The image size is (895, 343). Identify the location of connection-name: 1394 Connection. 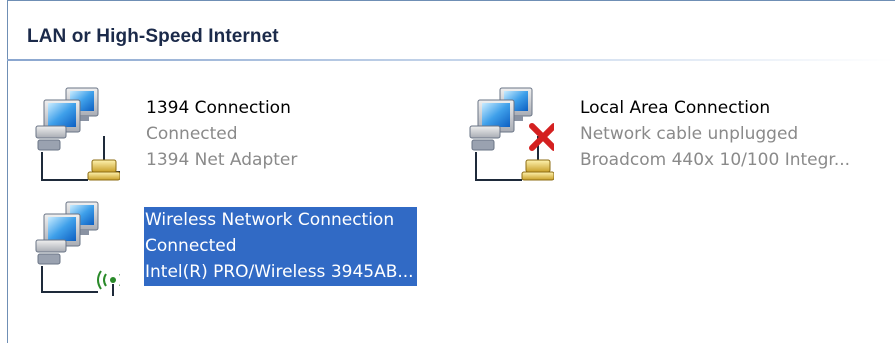
(218, 108).